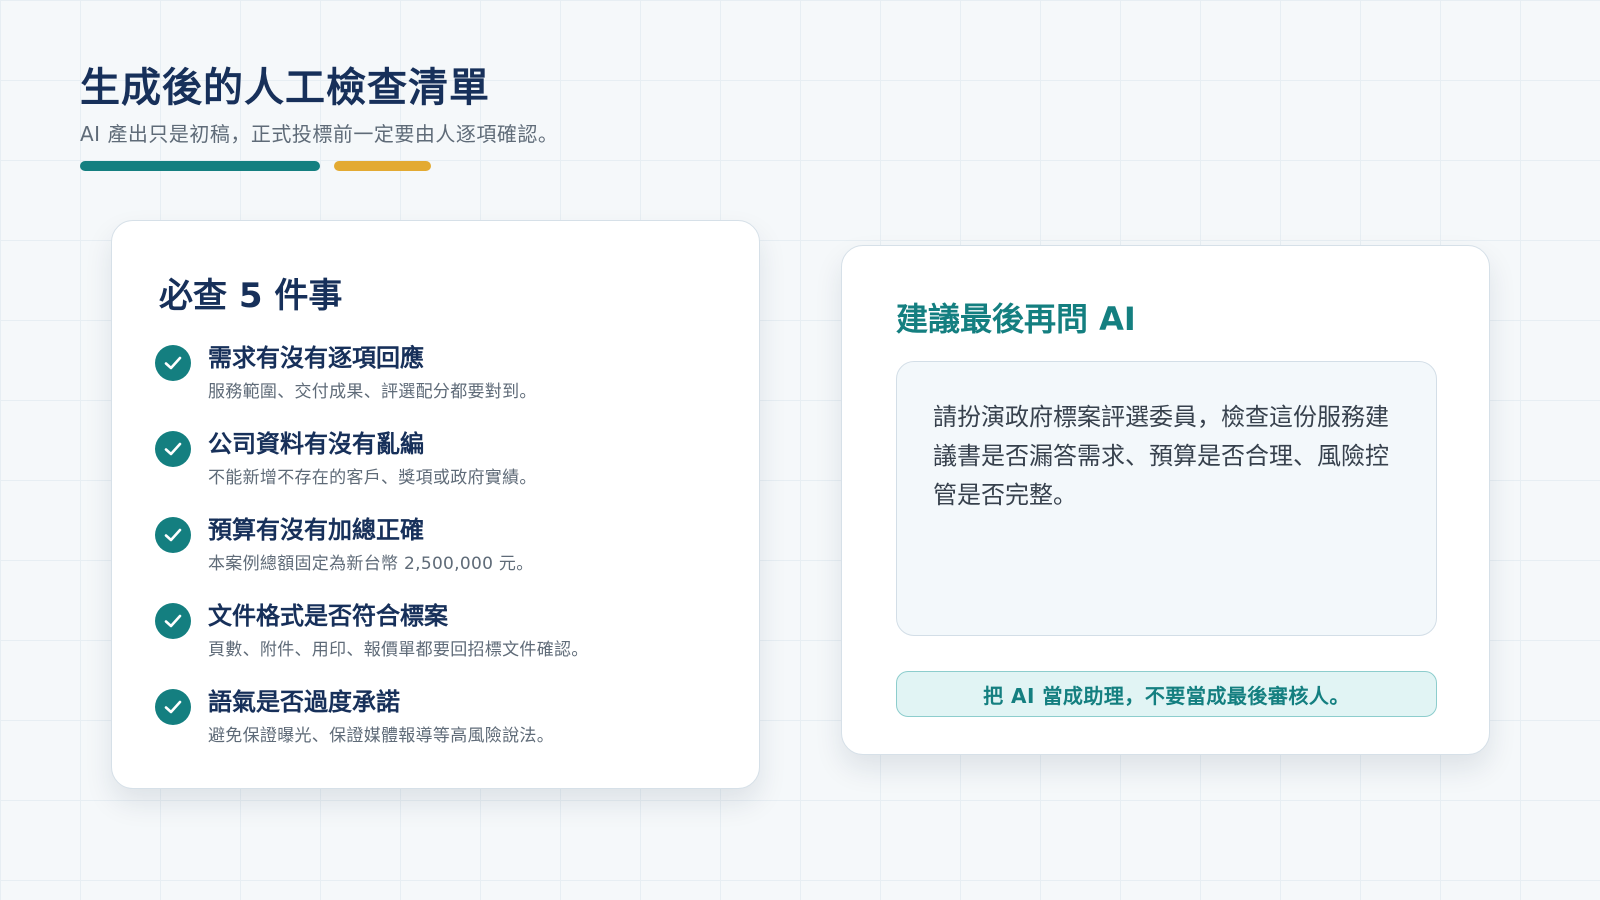 This screenshot has width=1600, height=900. Describe the element at coordinates (200, 166) in the screenshot. I see `accent-bar-teal` at that location.